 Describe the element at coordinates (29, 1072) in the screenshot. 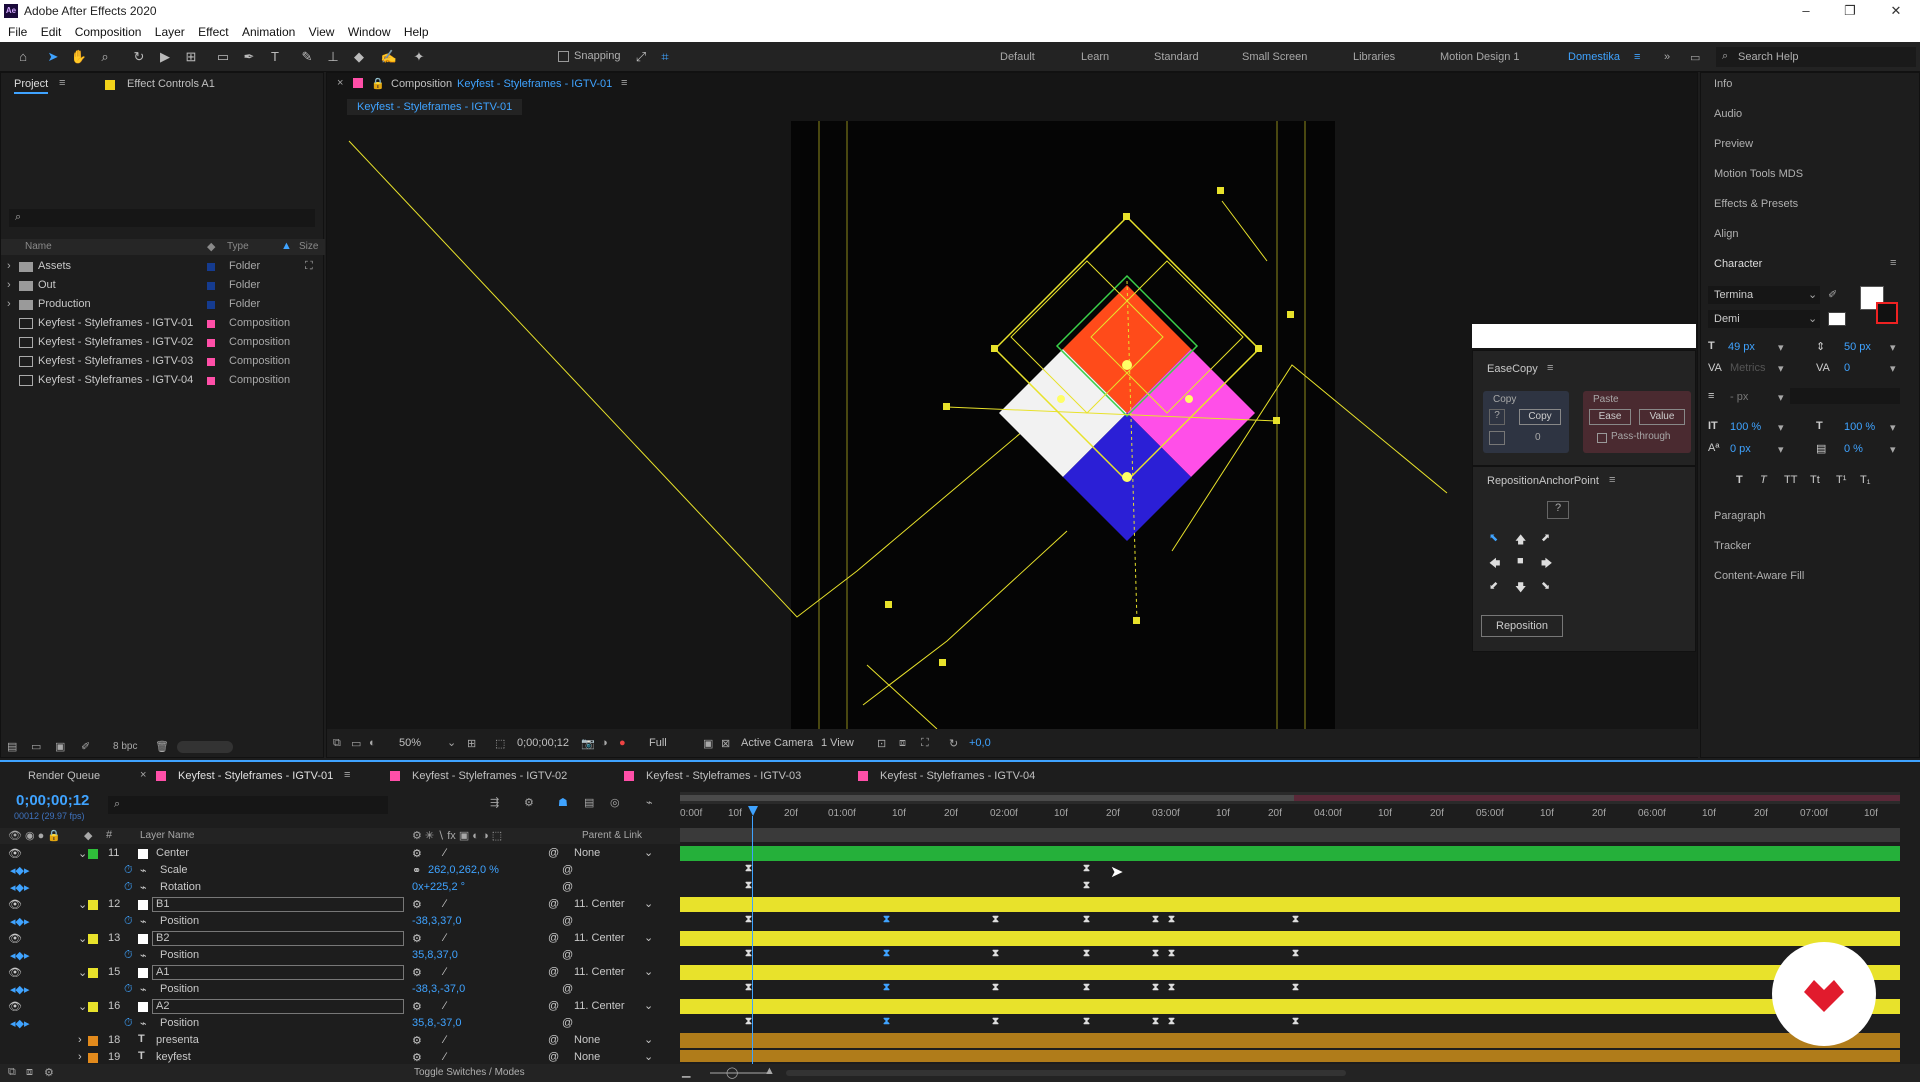

I see `modes-icon: ⧈` at that location.